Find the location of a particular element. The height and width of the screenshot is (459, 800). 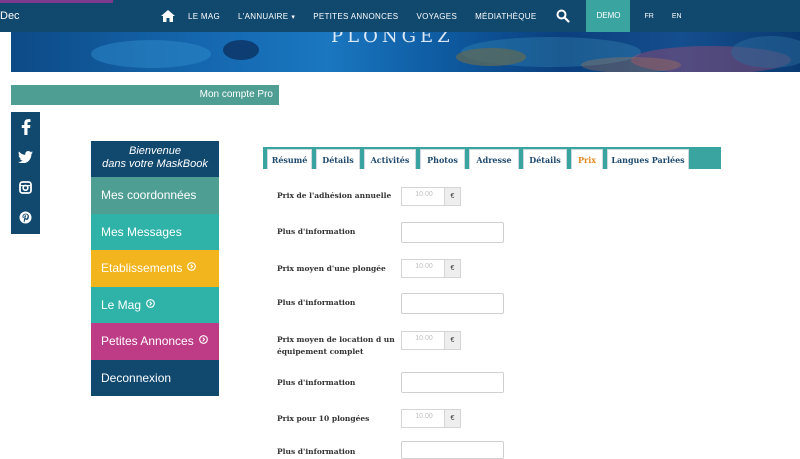

sidebar-item-label: Le Mag is located at coordinates (121, 304).